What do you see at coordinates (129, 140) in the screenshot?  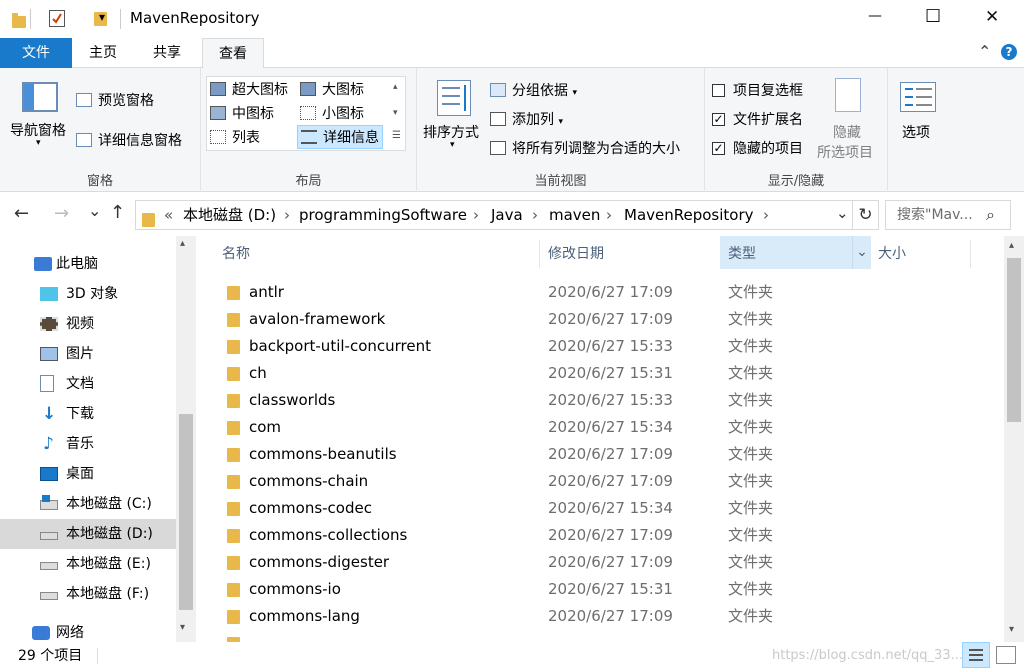 I see `details-pane-button: 详细信息窗格` at bounding box center [129, 140].